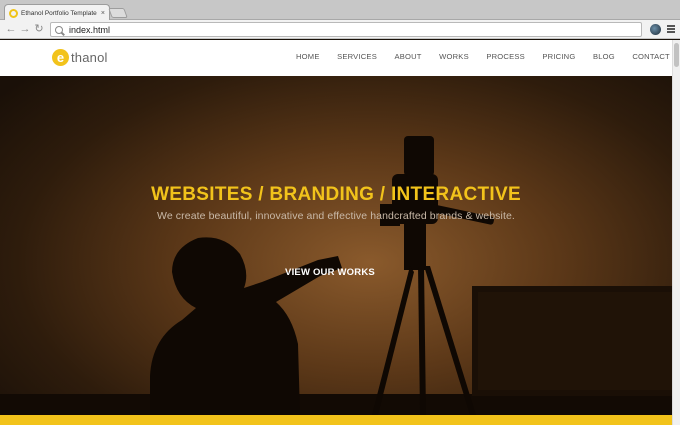 This screenshot has height=425, width=680. Describe the element at coordinates (340, 10) in the screenshot. I see `tab-strip: Ethanol Portfolio Template ×` at that location.